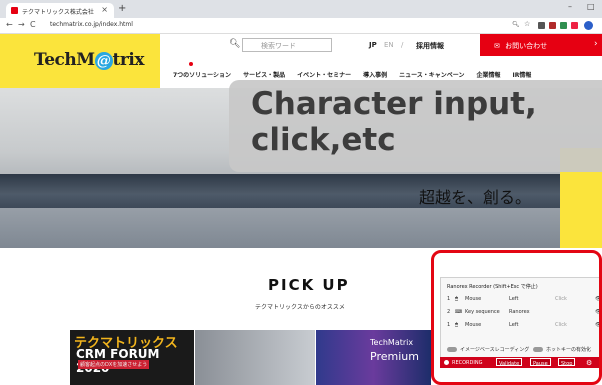 This screenshot has height=385, width=602. What do you see at coordinates (191, 64) in the screenshot?
I see `active-indicator` at bounding box center [191, 64].